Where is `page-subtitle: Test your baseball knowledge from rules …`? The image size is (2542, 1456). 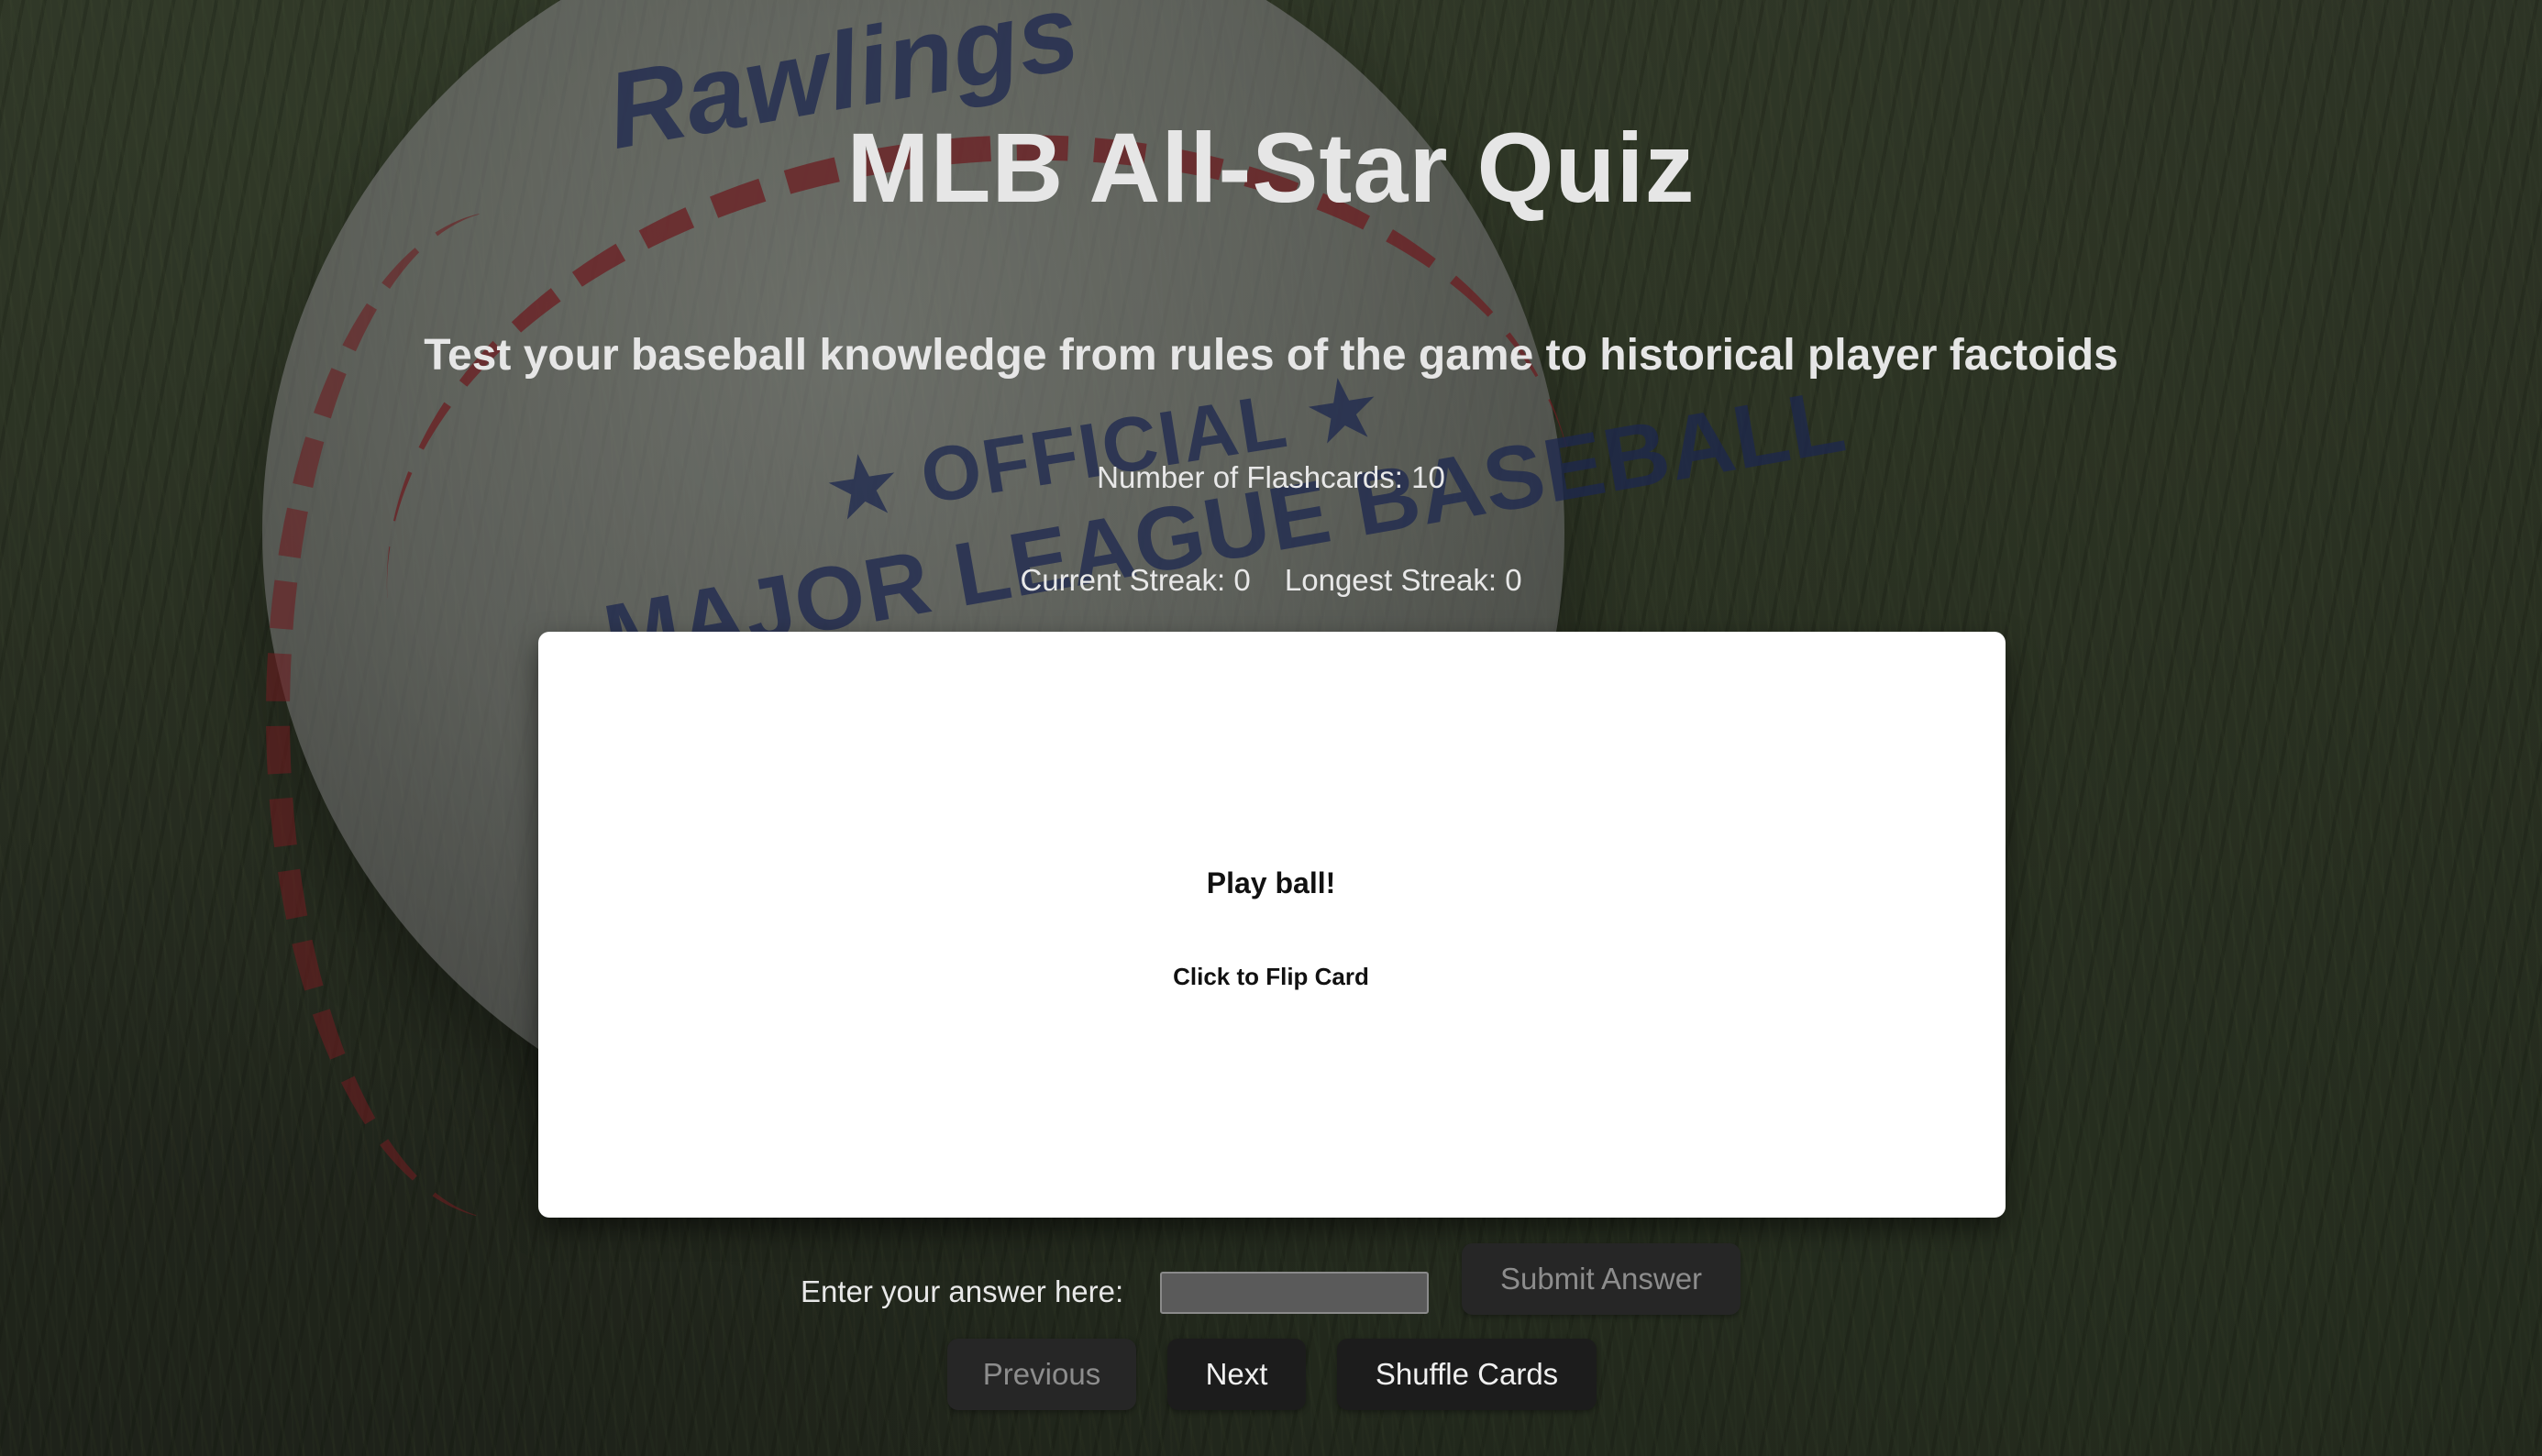 page-subtitle: Test your baseball knowledge from rules … is located at coordinates (1271, 355).